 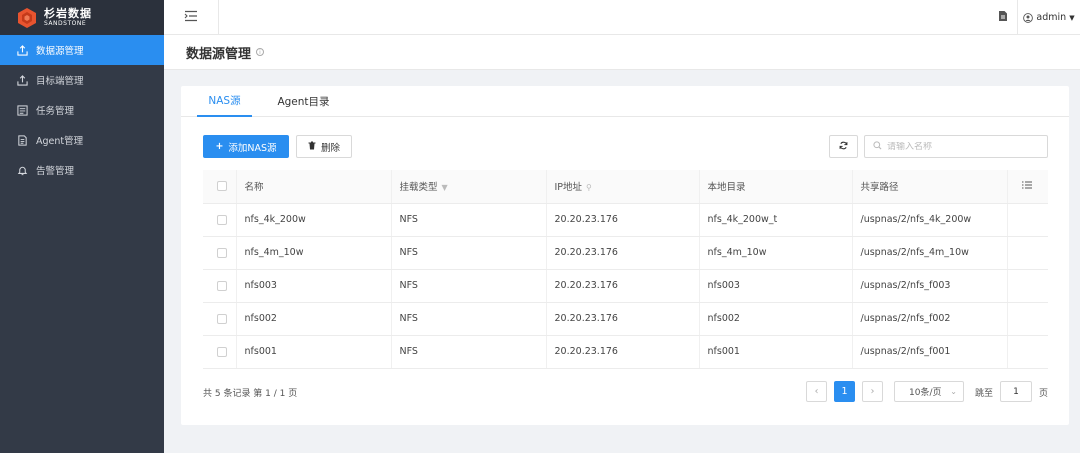 I want to click on column-settings-cell, so click(x=1027, y=187).